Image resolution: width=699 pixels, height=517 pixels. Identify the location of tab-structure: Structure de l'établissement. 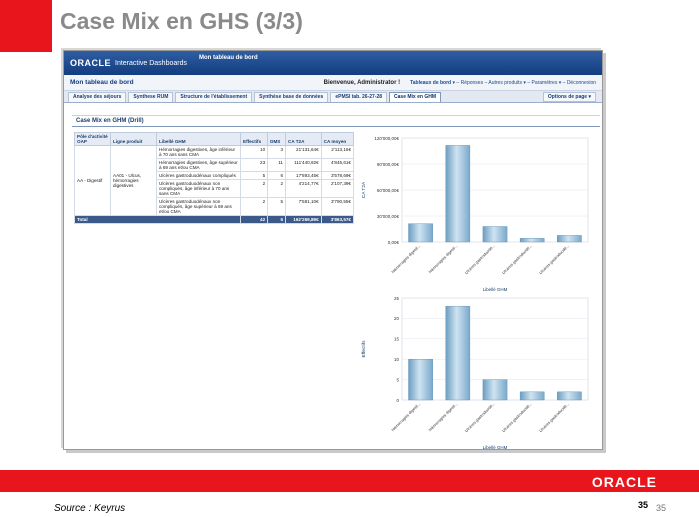
(214, 97).